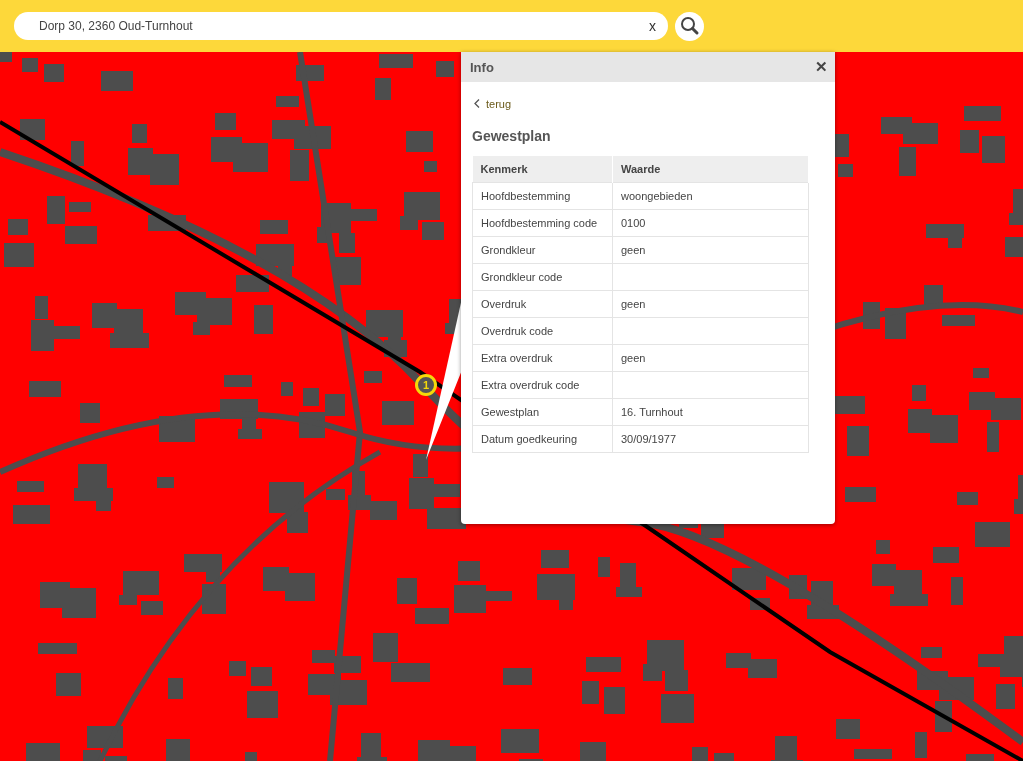 This screenshot has height=761, width=1023. What do you see at coordinates (512, 136) in the screenshot?
I see `section-heading: Gewestplan` at bounding box center [512, 136].